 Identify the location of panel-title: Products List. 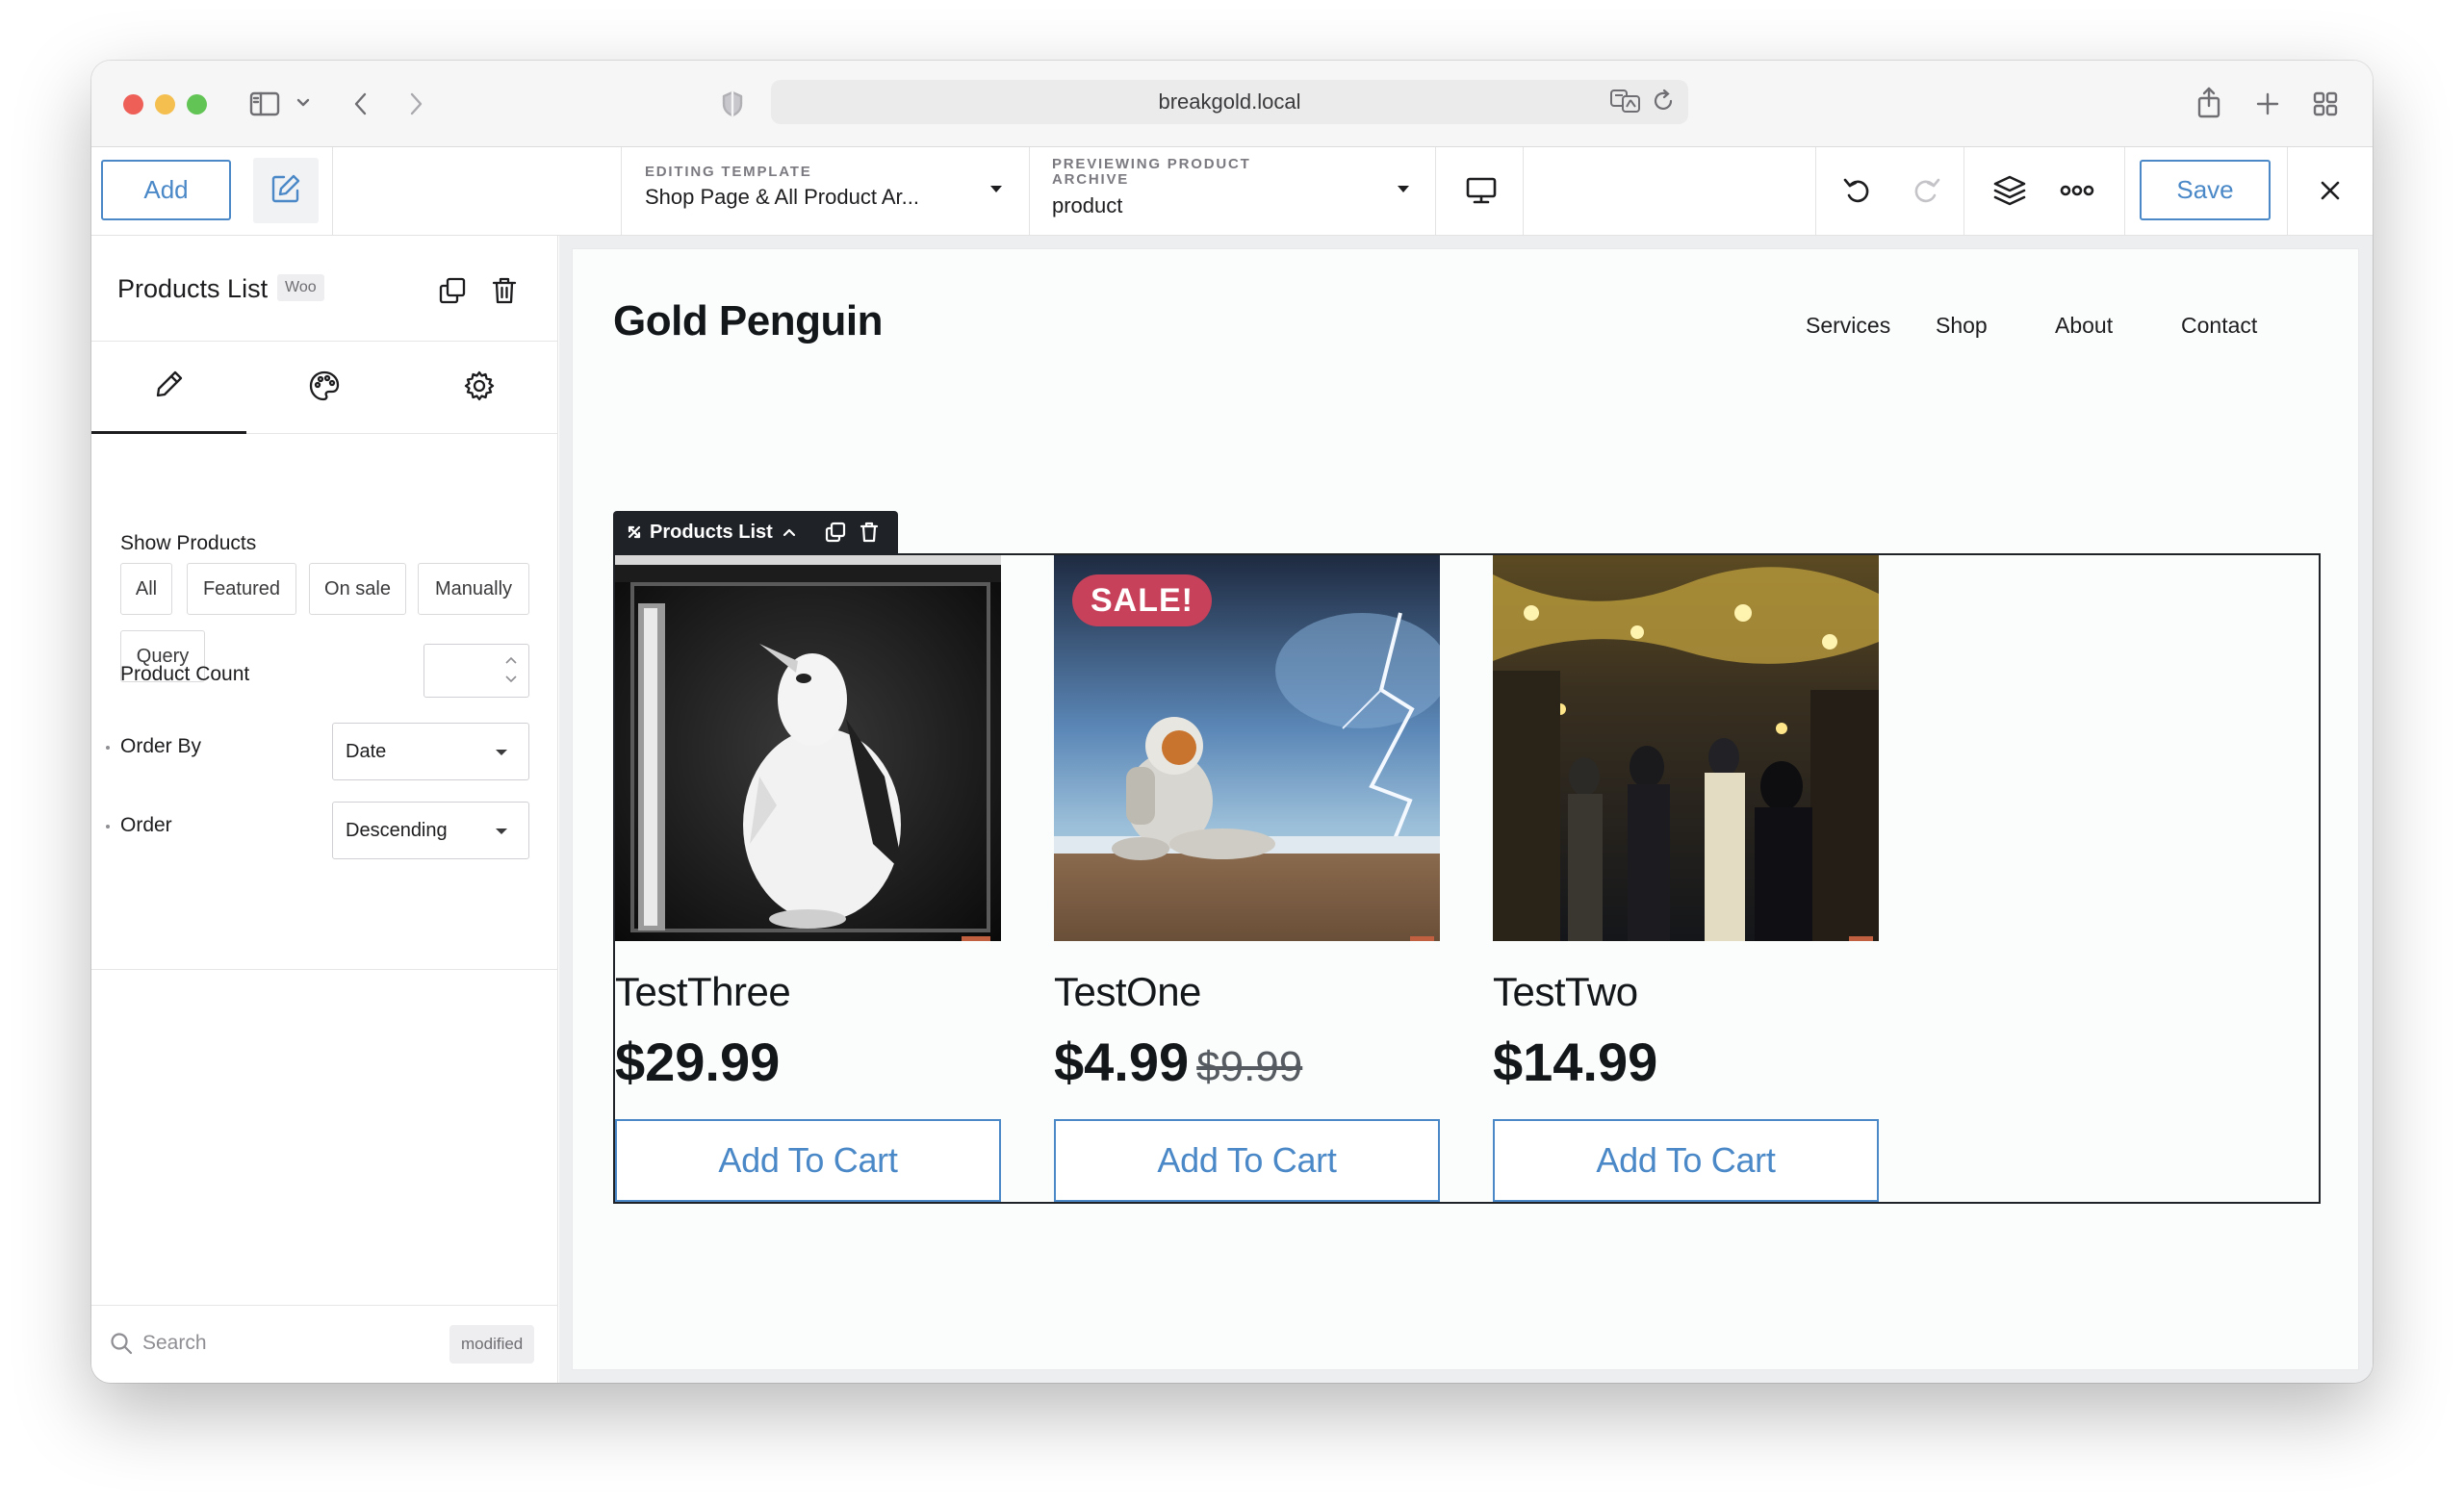
(193, 288).